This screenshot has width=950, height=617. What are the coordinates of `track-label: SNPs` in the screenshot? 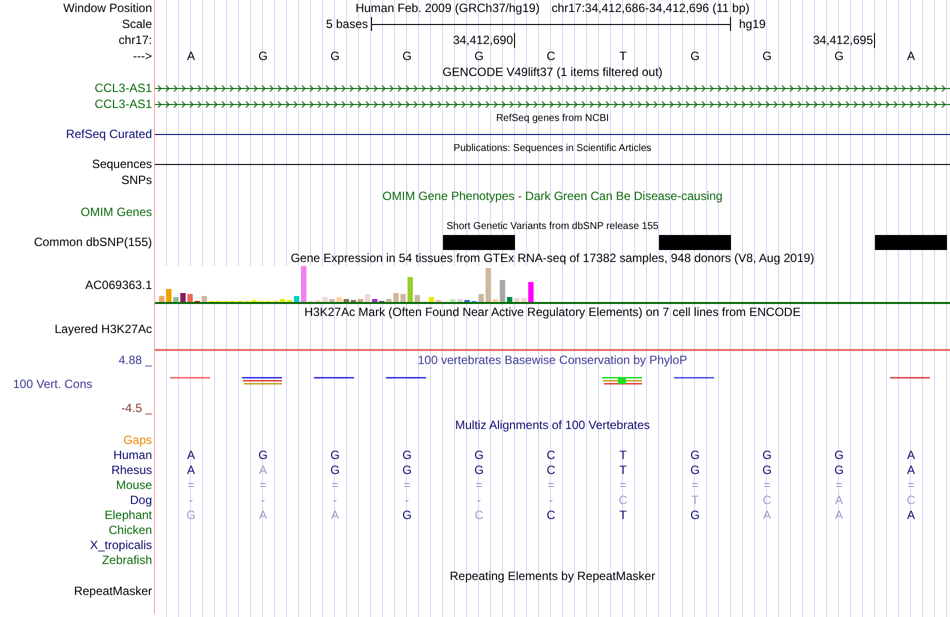 It's located at (136, 180).